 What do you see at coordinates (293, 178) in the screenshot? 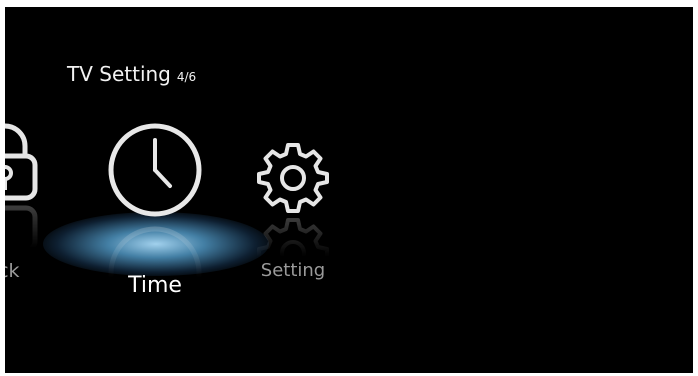
I see `gear-icon` at bounding box center [293, 178].